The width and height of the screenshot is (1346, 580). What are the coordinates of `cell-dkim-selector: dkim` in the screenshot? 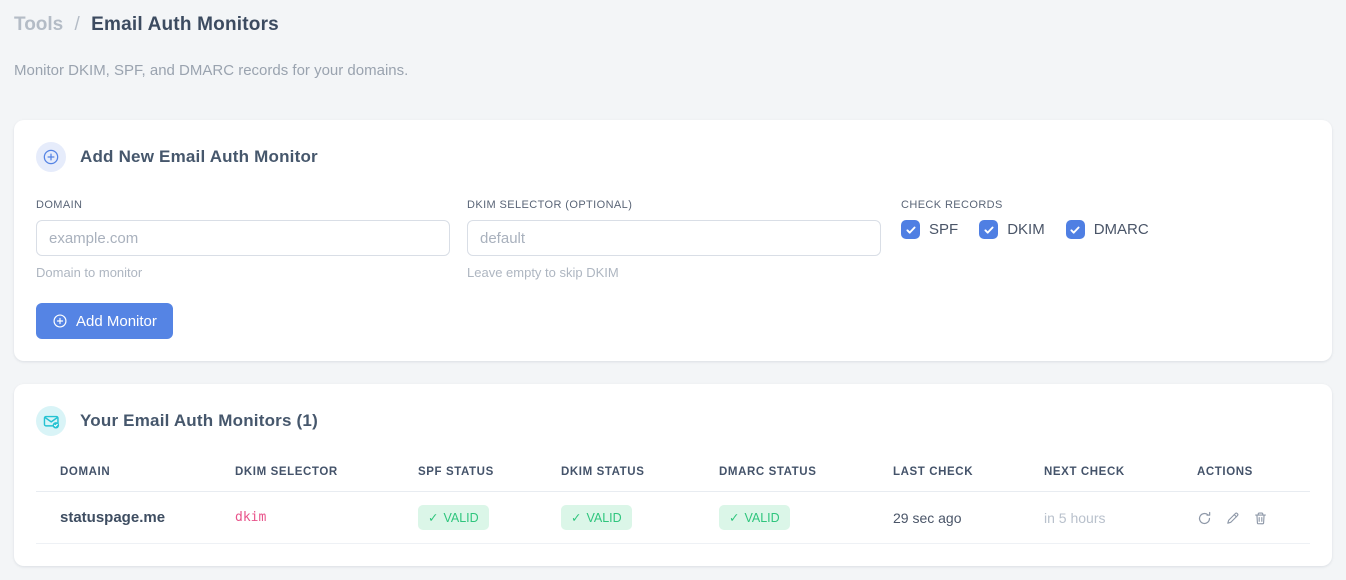 It's located at (326, 517).